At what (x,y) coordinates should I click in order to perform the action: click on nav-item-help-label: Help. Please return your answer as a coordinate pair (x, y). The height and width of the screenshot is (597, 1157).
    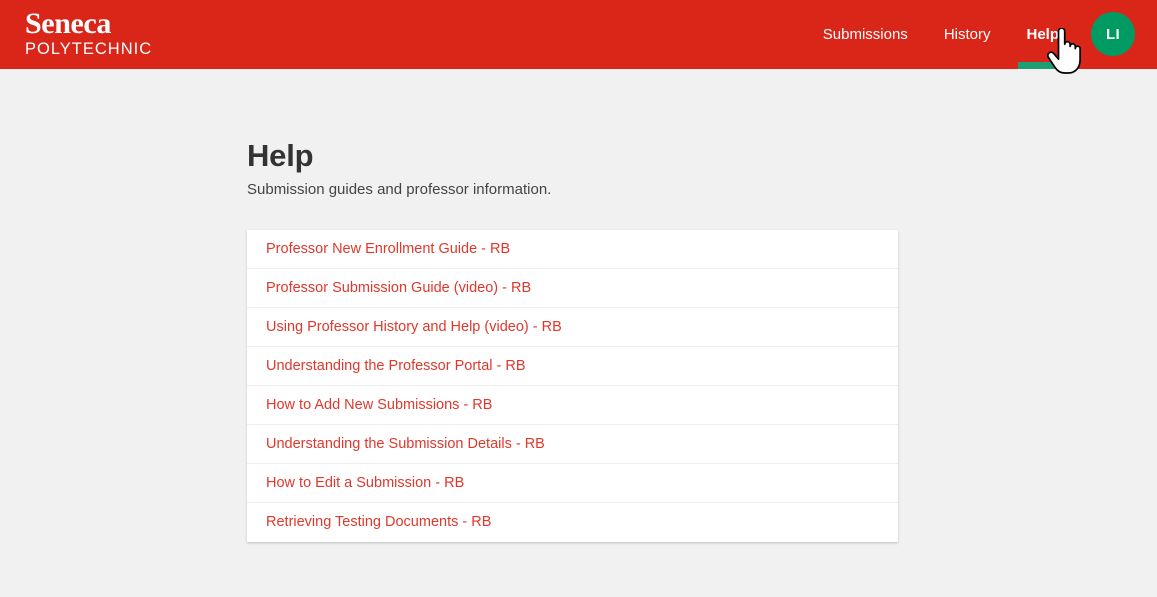
    Looking at the image, I should click on (1042, 34).